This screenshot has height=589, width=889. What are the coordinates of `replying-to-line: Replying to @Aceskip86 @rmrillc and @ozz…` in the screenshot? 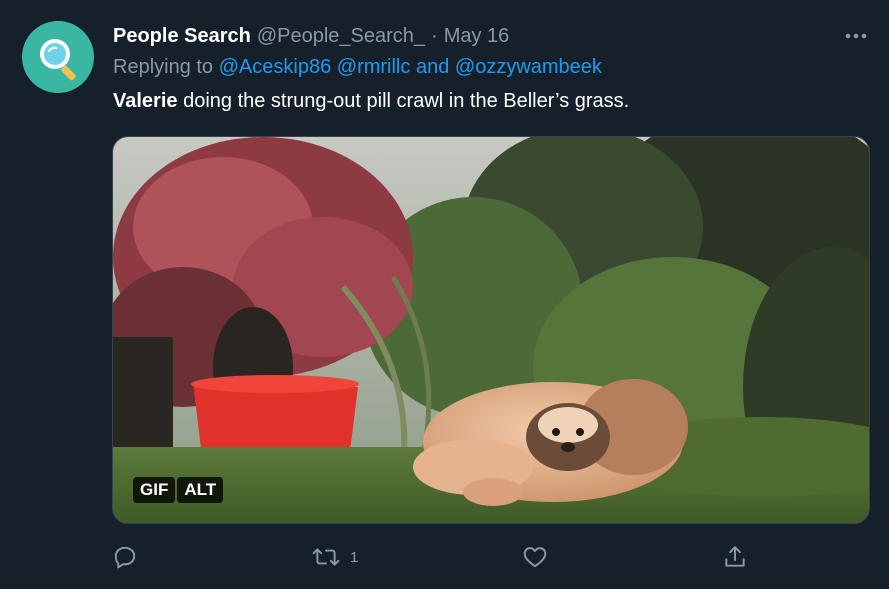 It's located at (492, 69).